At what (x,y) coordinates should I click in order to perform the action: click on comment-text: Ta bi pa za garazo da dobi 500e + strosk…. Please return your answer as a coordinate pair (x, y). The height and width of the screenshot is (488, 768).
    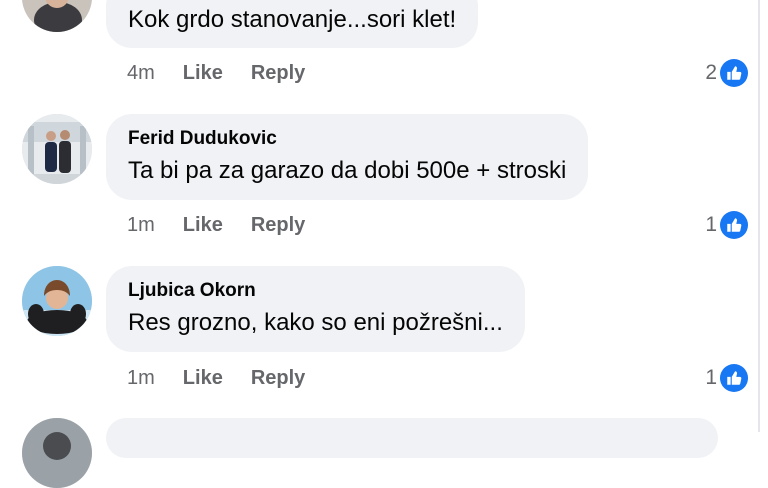
    Looking at the image, I should click on (347, 170).